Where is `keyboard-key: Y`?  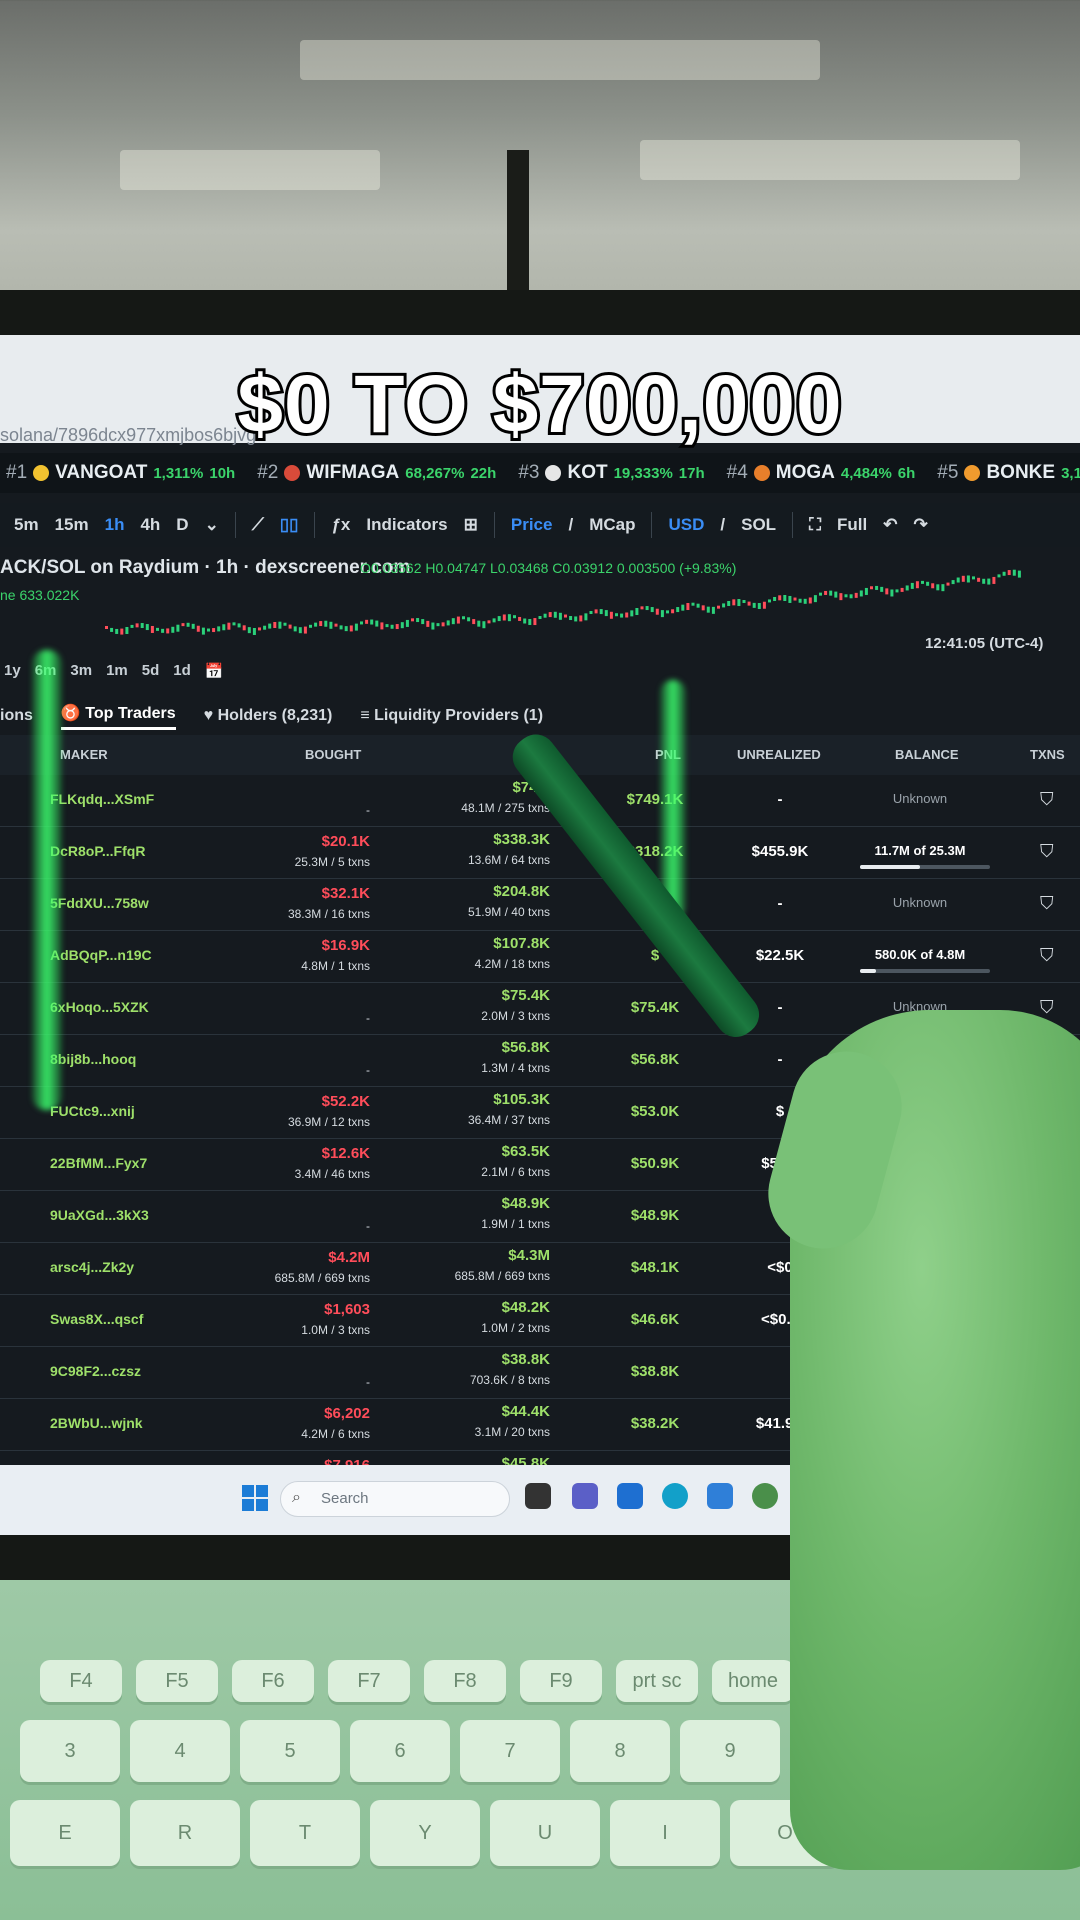 keyboard-key: Y is located at coordinates (425, 1833).